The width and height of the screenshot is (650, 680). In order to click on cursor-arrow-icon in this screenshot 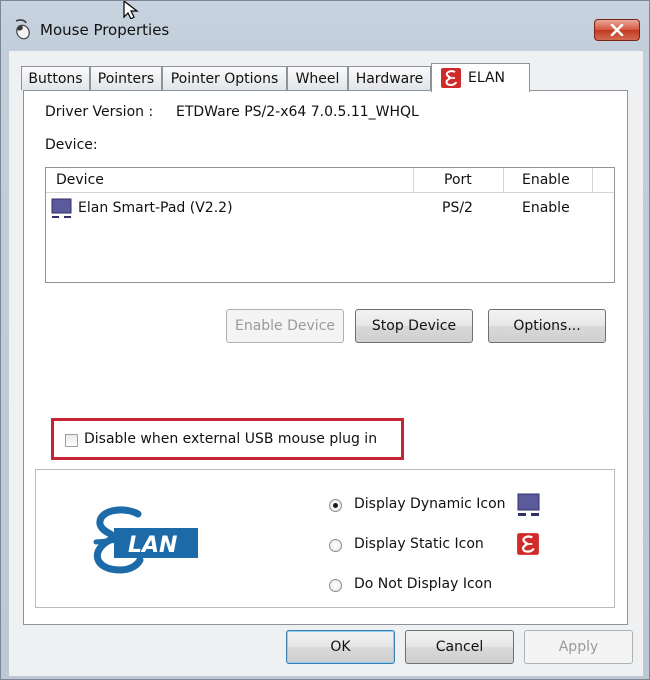, I will do `click(131, 10)`.